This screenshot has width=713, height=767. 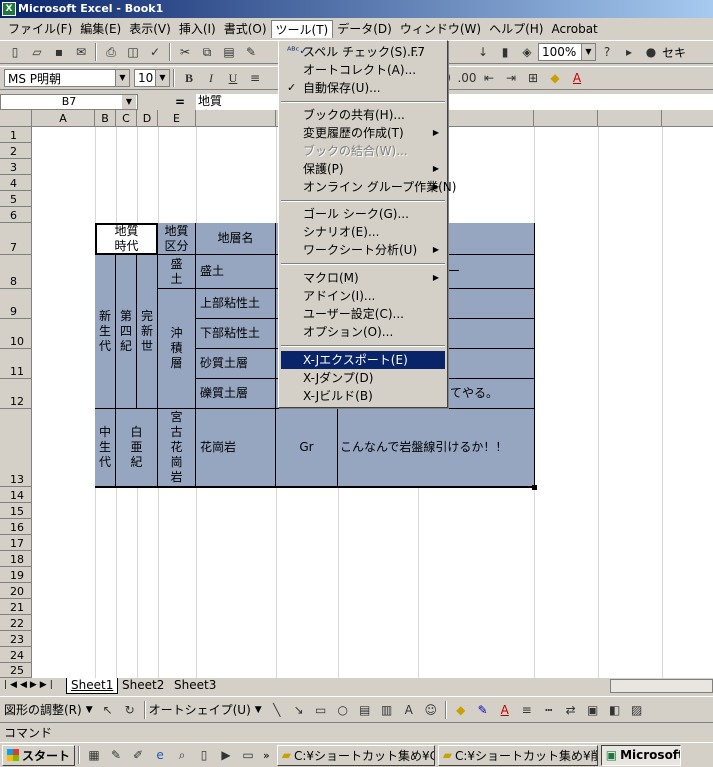 I want to click on dash-style-icon: ┅, so click(x=549, y=710).